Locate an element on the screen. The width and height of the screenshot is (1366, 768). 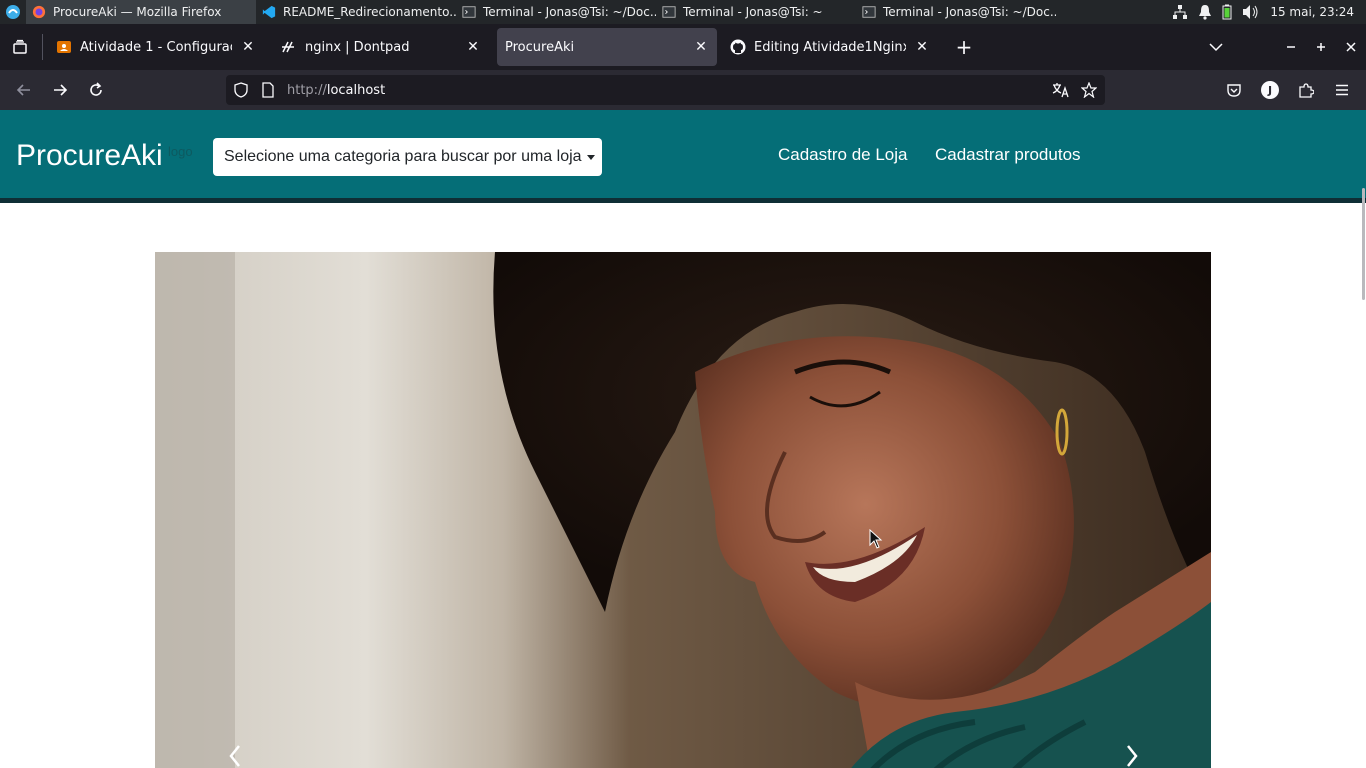
tab-title: Atividade 1 - Configuração do is located at coordinates (156, 47).